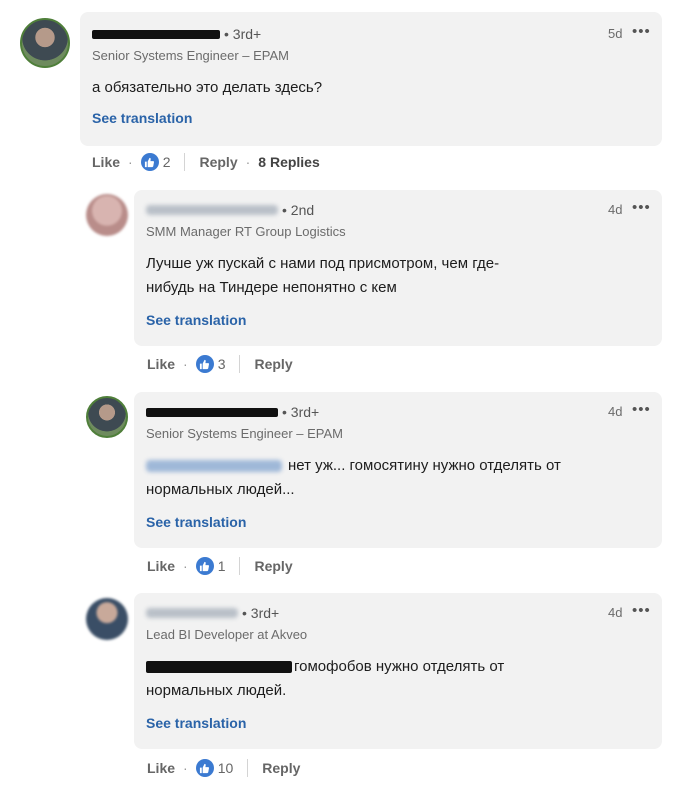  What do you see at coordinates (424, 465) in the screenshot?
I see `comment-text-segment: нет уж... гомосятину нужно отделять от` at bounding box center [424, 465].